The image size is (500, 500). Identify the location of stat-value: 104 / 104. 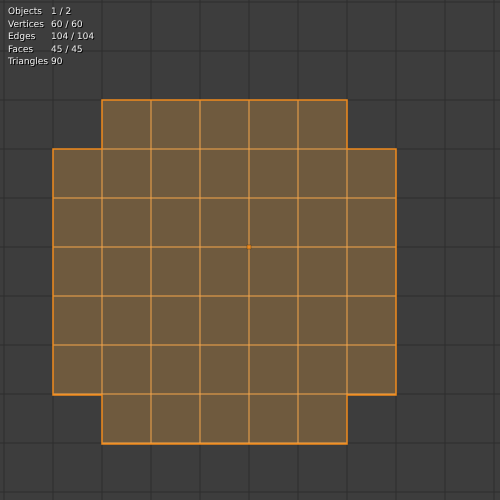
(72, 37).